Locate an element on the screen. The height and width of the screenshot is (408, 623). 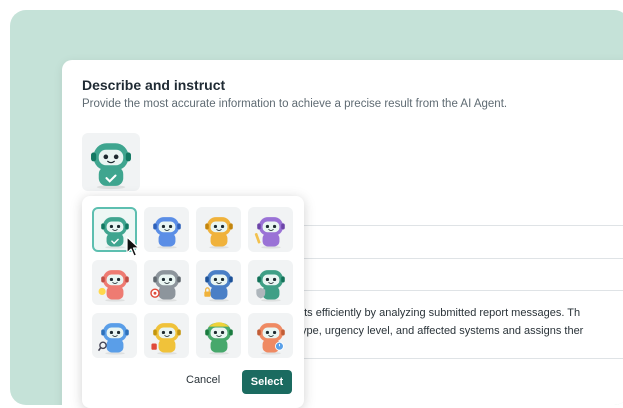
cancel-button: Cancel is located at coordinates (203, 380).